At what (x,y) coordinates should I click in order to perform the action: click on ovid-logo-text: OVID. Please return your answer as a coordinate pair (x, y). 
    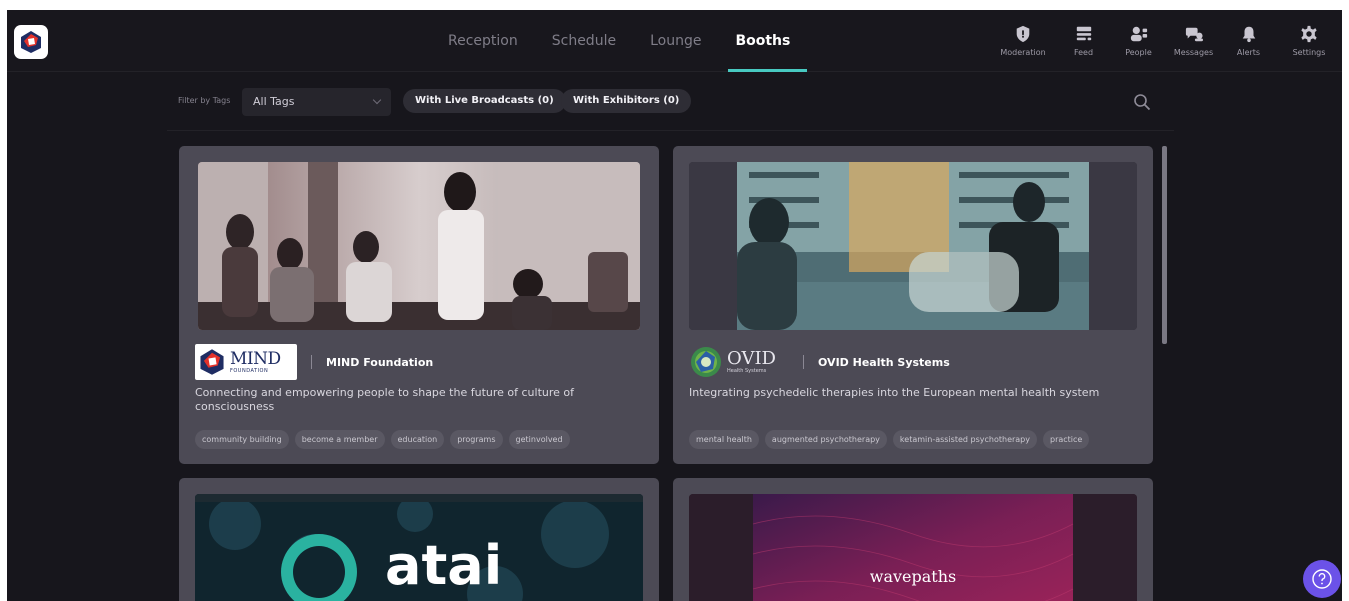
    Looking at the image, I should click on (751, 358).